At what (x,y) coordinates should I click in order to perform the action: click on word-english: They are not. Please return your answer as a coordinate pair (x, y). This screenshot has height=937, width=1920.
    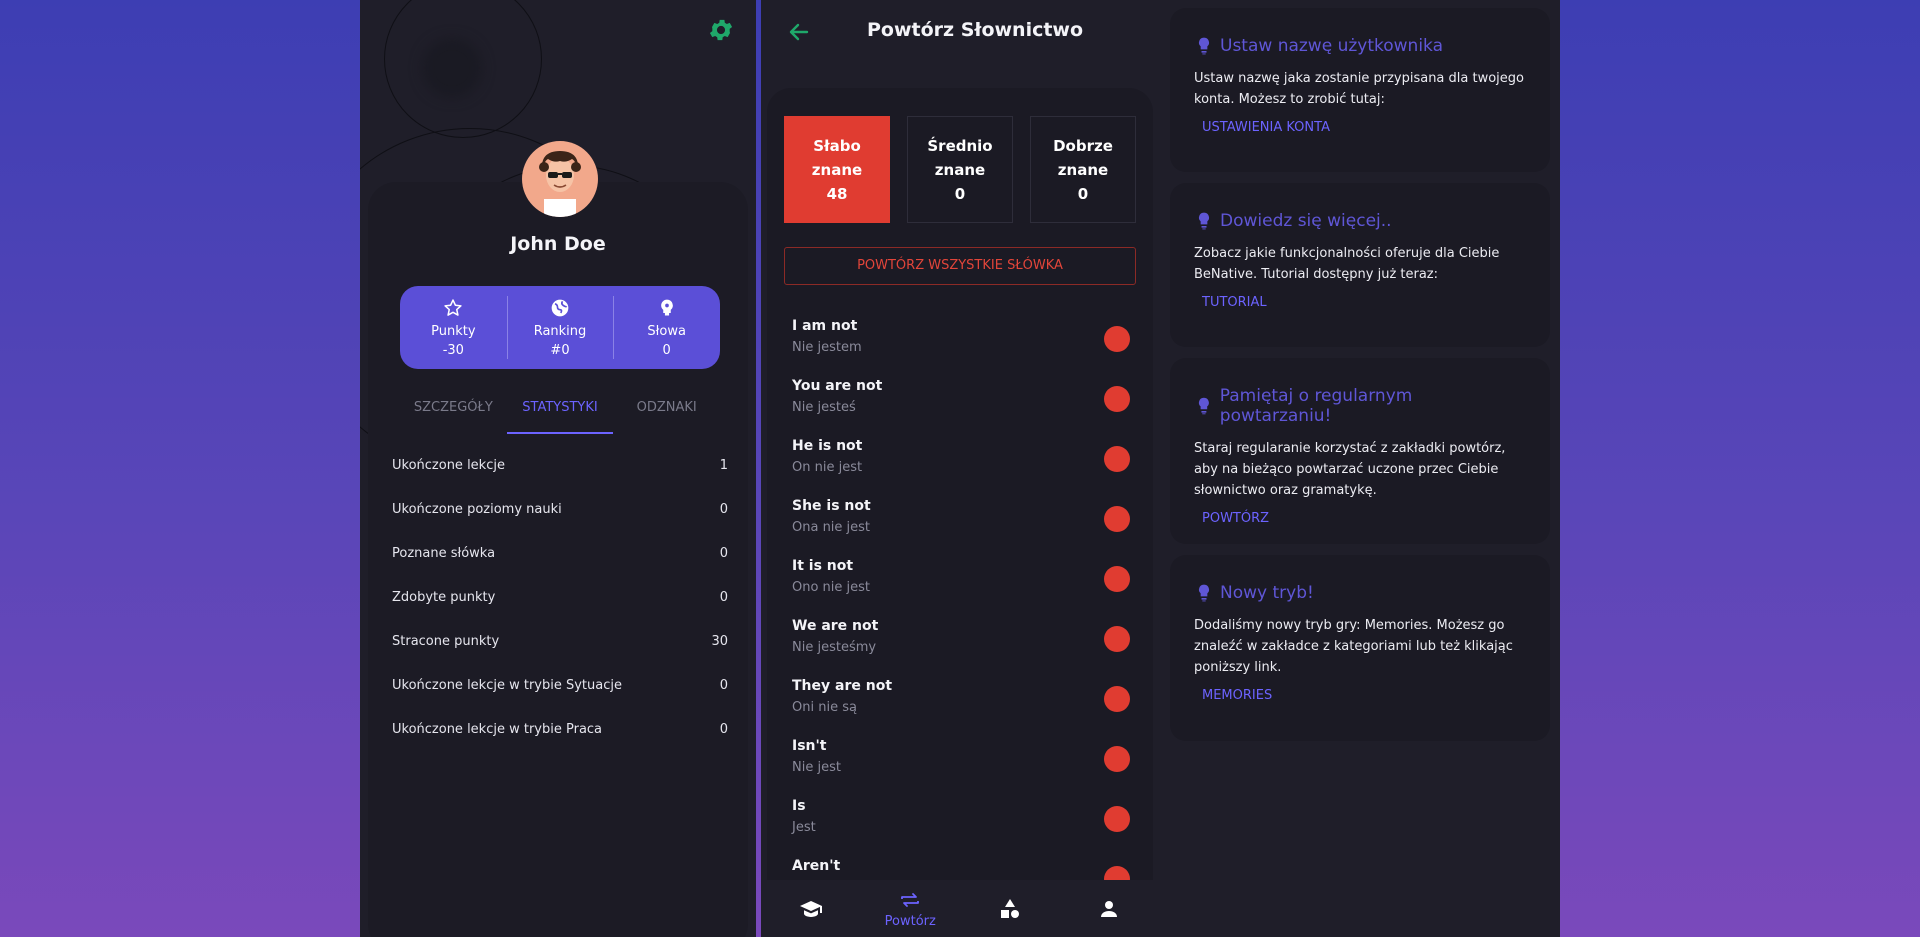
    Looking at the image, I should click on (842, 686).